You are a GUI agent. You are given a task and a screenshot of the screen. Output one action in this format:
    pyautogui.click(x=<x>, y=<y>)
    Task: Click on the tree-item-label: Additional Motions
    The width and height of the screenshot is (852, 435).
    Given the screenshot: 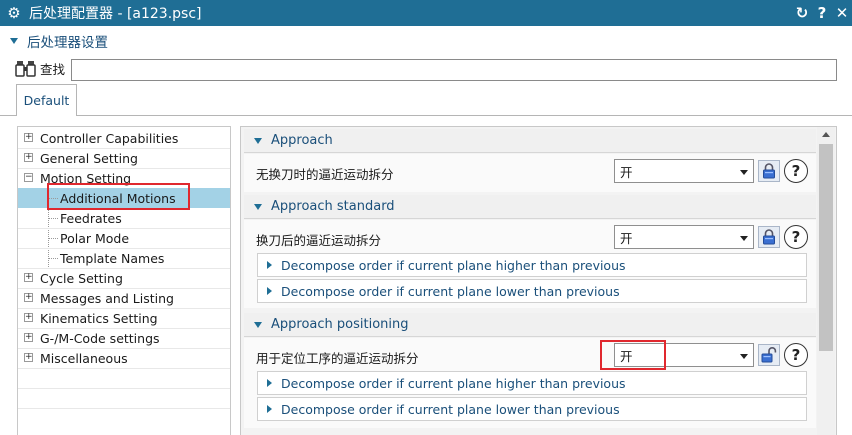 What is the action you would take?
    pyautogui.click(x=118, y=198)
    